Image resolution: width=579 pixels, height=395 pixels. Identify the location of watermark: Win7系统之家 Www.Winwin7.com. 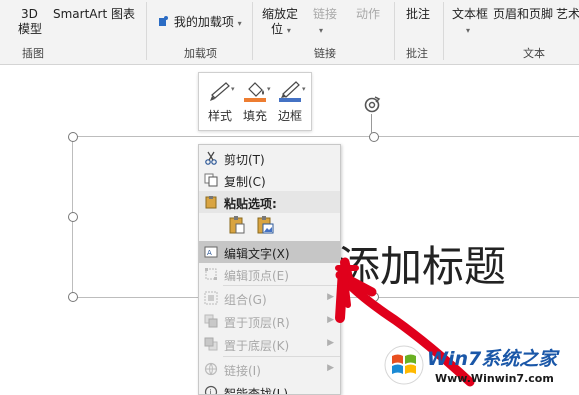
(481, 366).